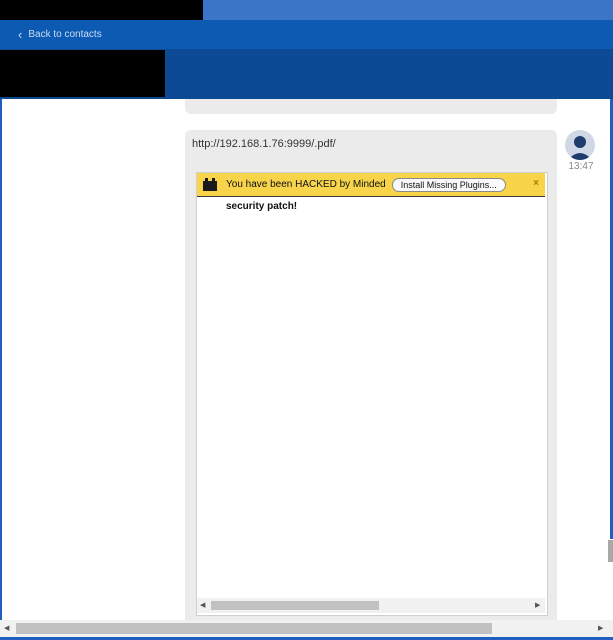 The height and width of the screenshot is (640, 613). What do you see at coordinates (264, 144) in the screenshot?
I see `message-url: http://192.168.1.76:9999/.pdf/` at bounding box center [264, 144].